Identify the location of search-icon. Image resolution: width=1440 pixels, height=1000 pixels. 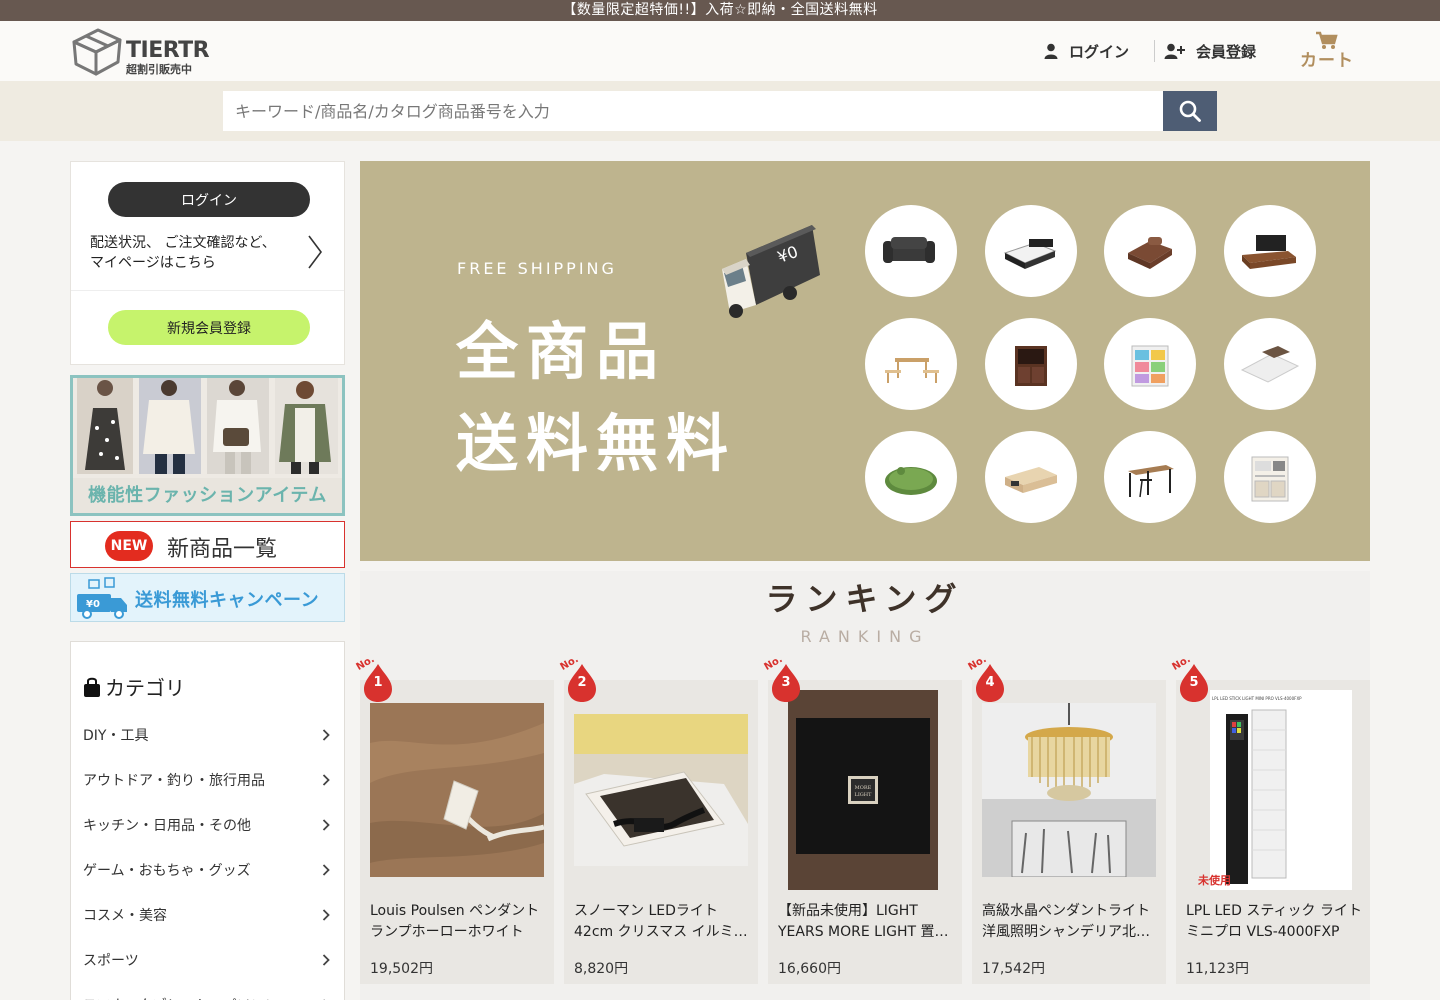
(1190, 111).